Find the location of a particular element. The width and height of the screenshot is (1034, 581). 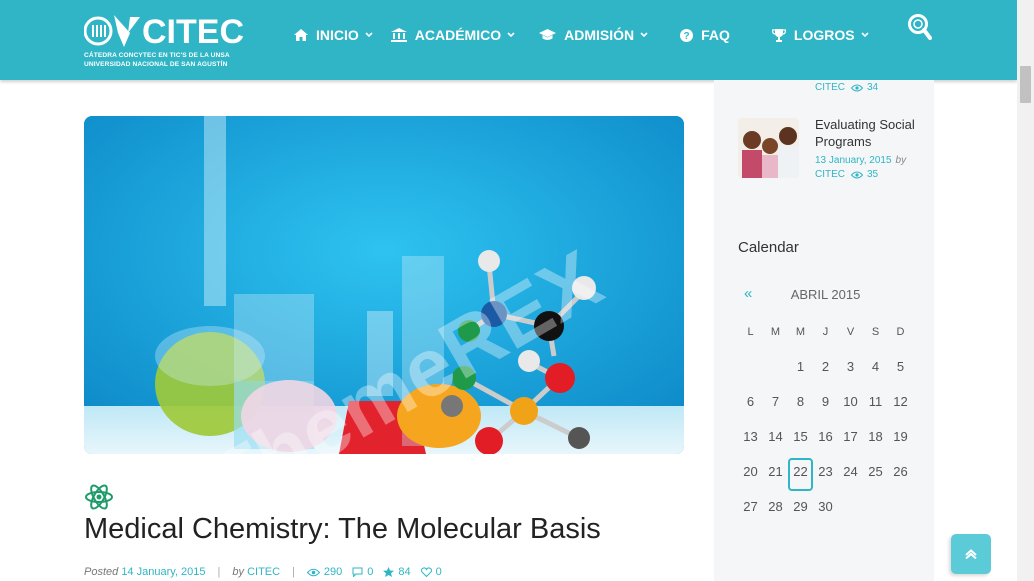

brand-subtitle-2: UNIVERSIDAD NACIONAL DE SAN AGUSTÍN is located at coordinates (156, 64).